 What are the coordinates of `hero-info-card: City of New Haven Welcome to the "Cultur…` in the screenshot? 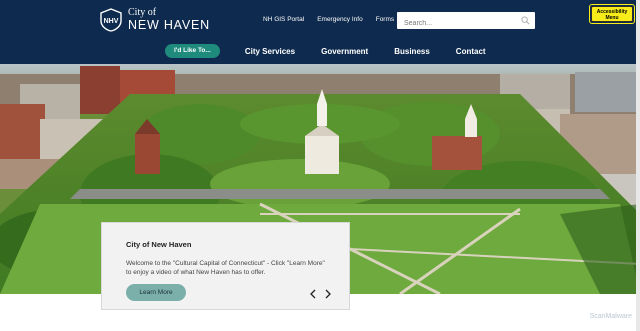 It's located at (225, 266).